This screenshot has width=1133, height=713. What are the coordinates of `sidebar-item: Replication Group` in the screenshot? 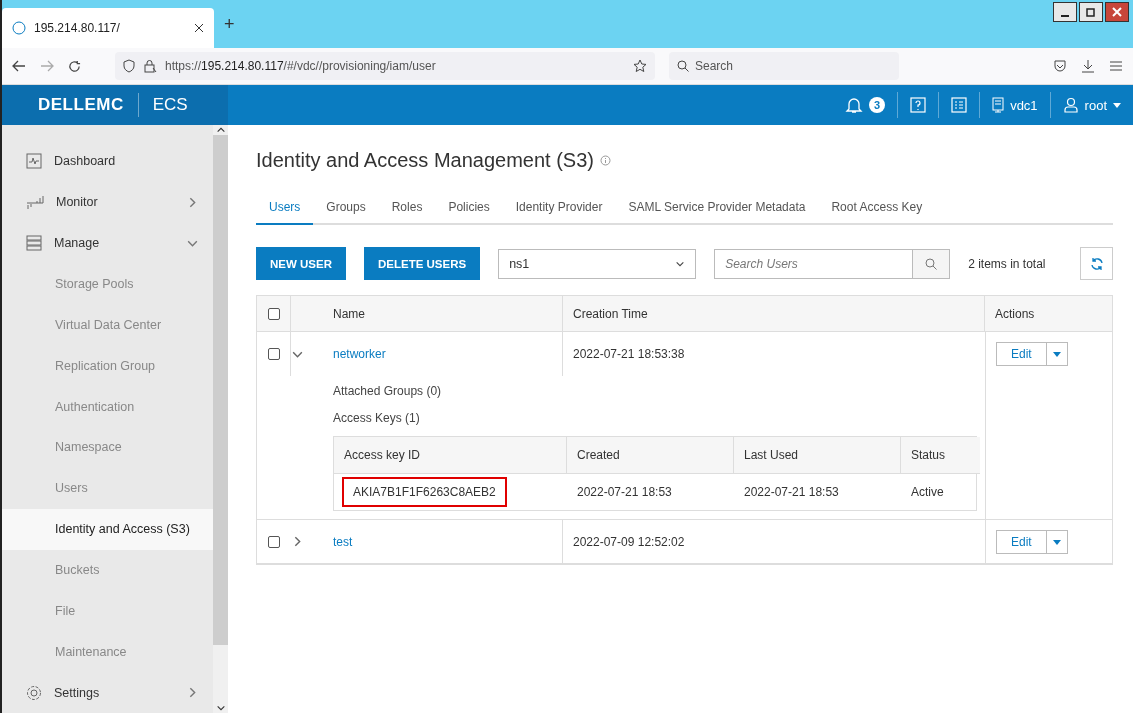 It's located at (107, 366).